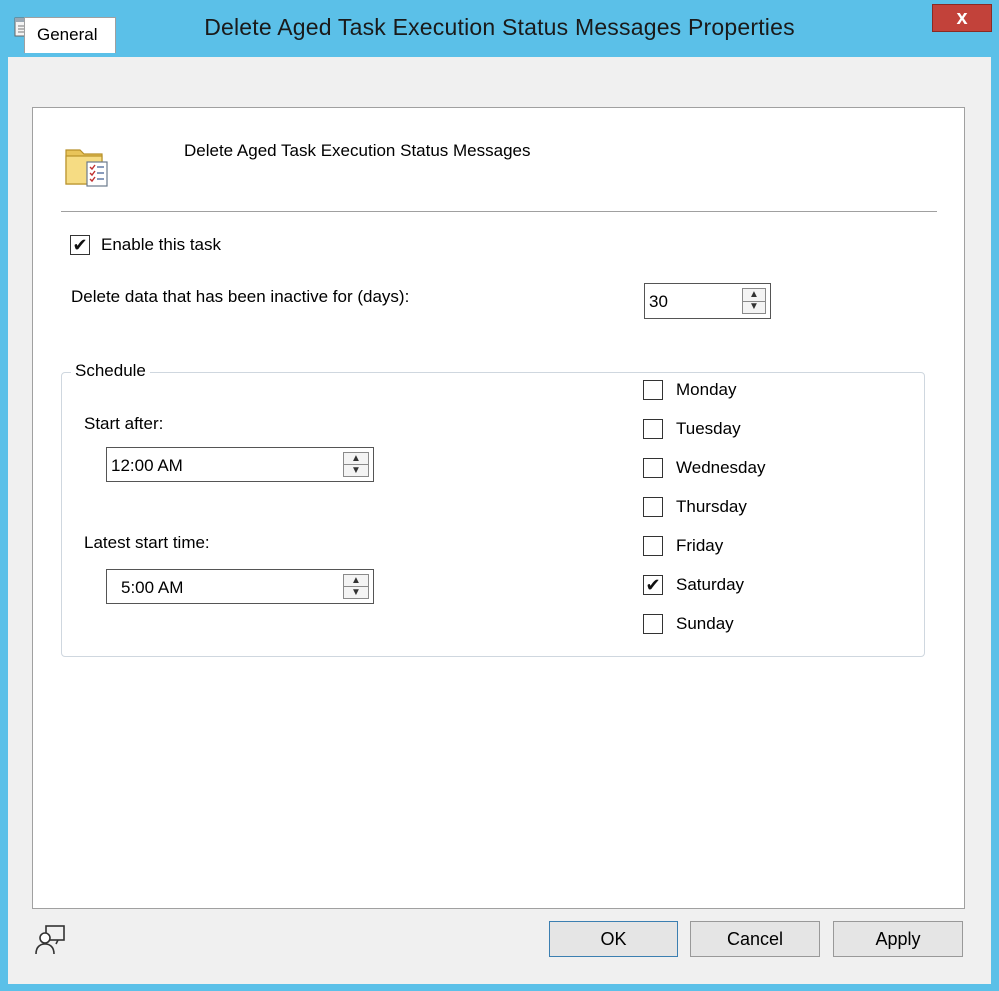 Image resolution: width=999 pixels, height=991 pixels. Describe the element at coordinates (653, 507) in the screenshot. I see `day-checkbox-thursday` at that location.